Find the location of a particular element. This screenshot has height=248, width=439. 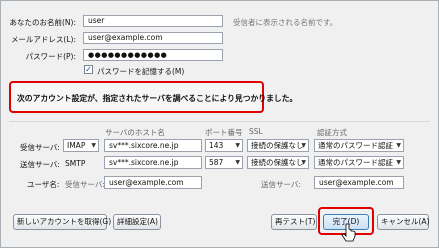

remember-password-checkbox: ✓ is located at coordinates (88, 69).